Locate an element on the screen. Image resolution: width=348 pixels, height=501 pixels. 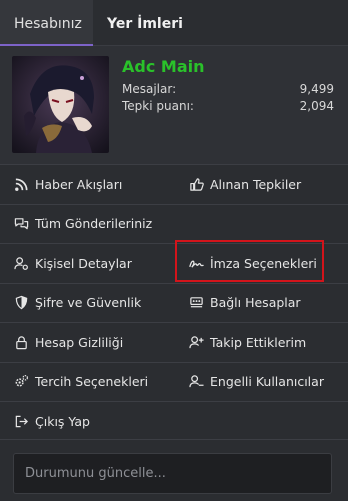
menu-item-following: Takip Ettiklerim is located at coordinates (261, 342).